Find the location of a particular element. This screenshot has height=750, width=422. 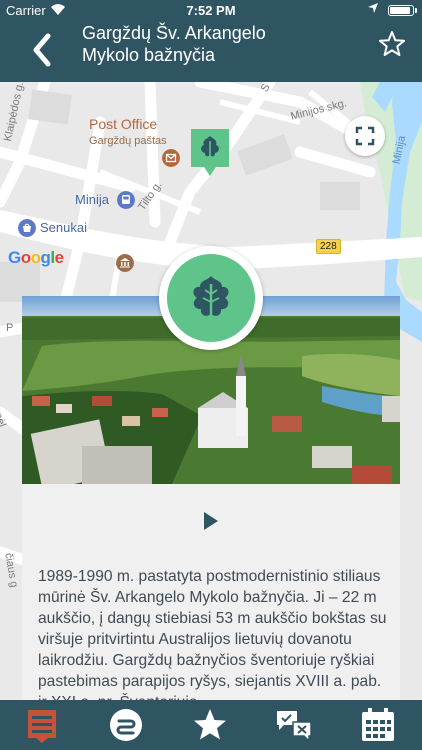

fullscreen-button is located at coordinates (365, 136).